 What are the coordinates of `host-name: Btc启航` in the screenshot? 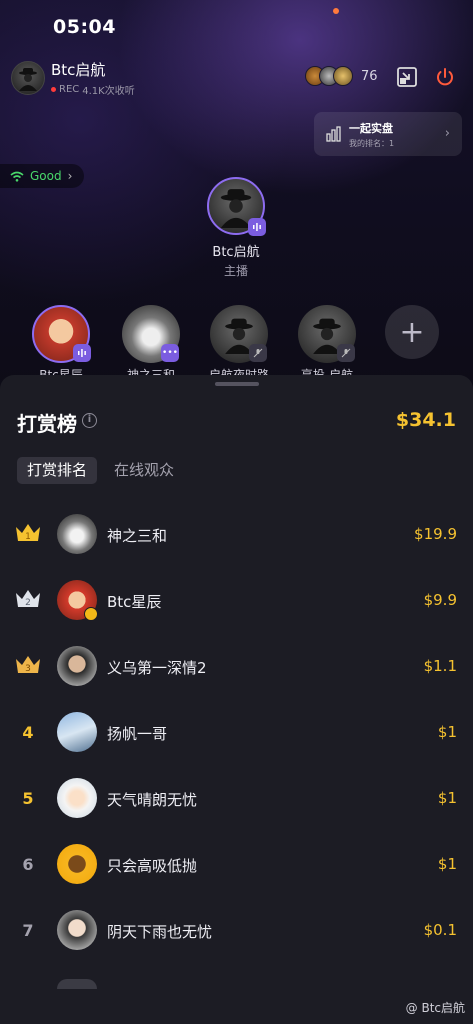 It's located at (78, 70).